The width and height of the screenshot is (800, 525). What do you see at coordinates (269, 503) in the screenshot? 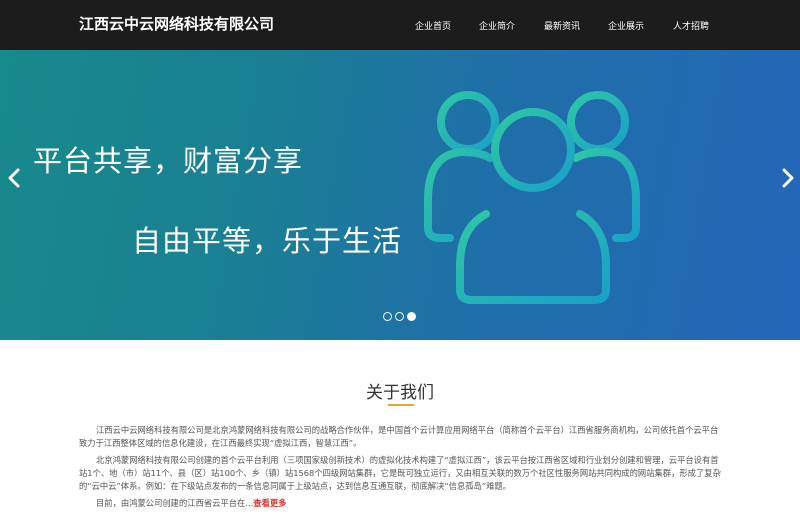
I see `read-more-link: 查看更多` at bounding box center [269, 503].